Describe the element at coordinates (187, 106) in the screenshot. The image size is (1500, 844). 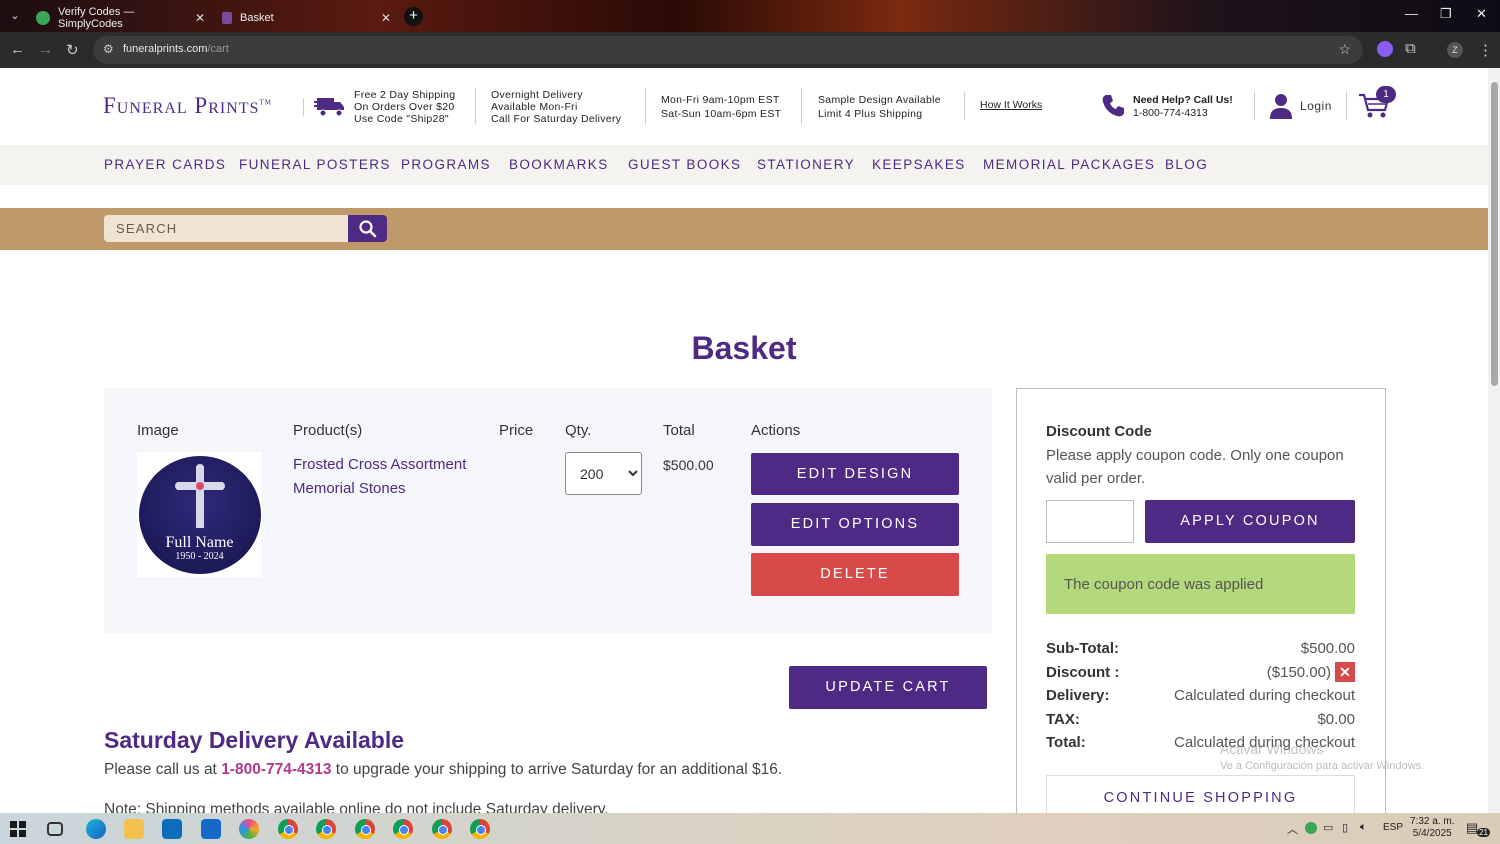
I see `site-logo: Funeral PrintsTM` at that location.